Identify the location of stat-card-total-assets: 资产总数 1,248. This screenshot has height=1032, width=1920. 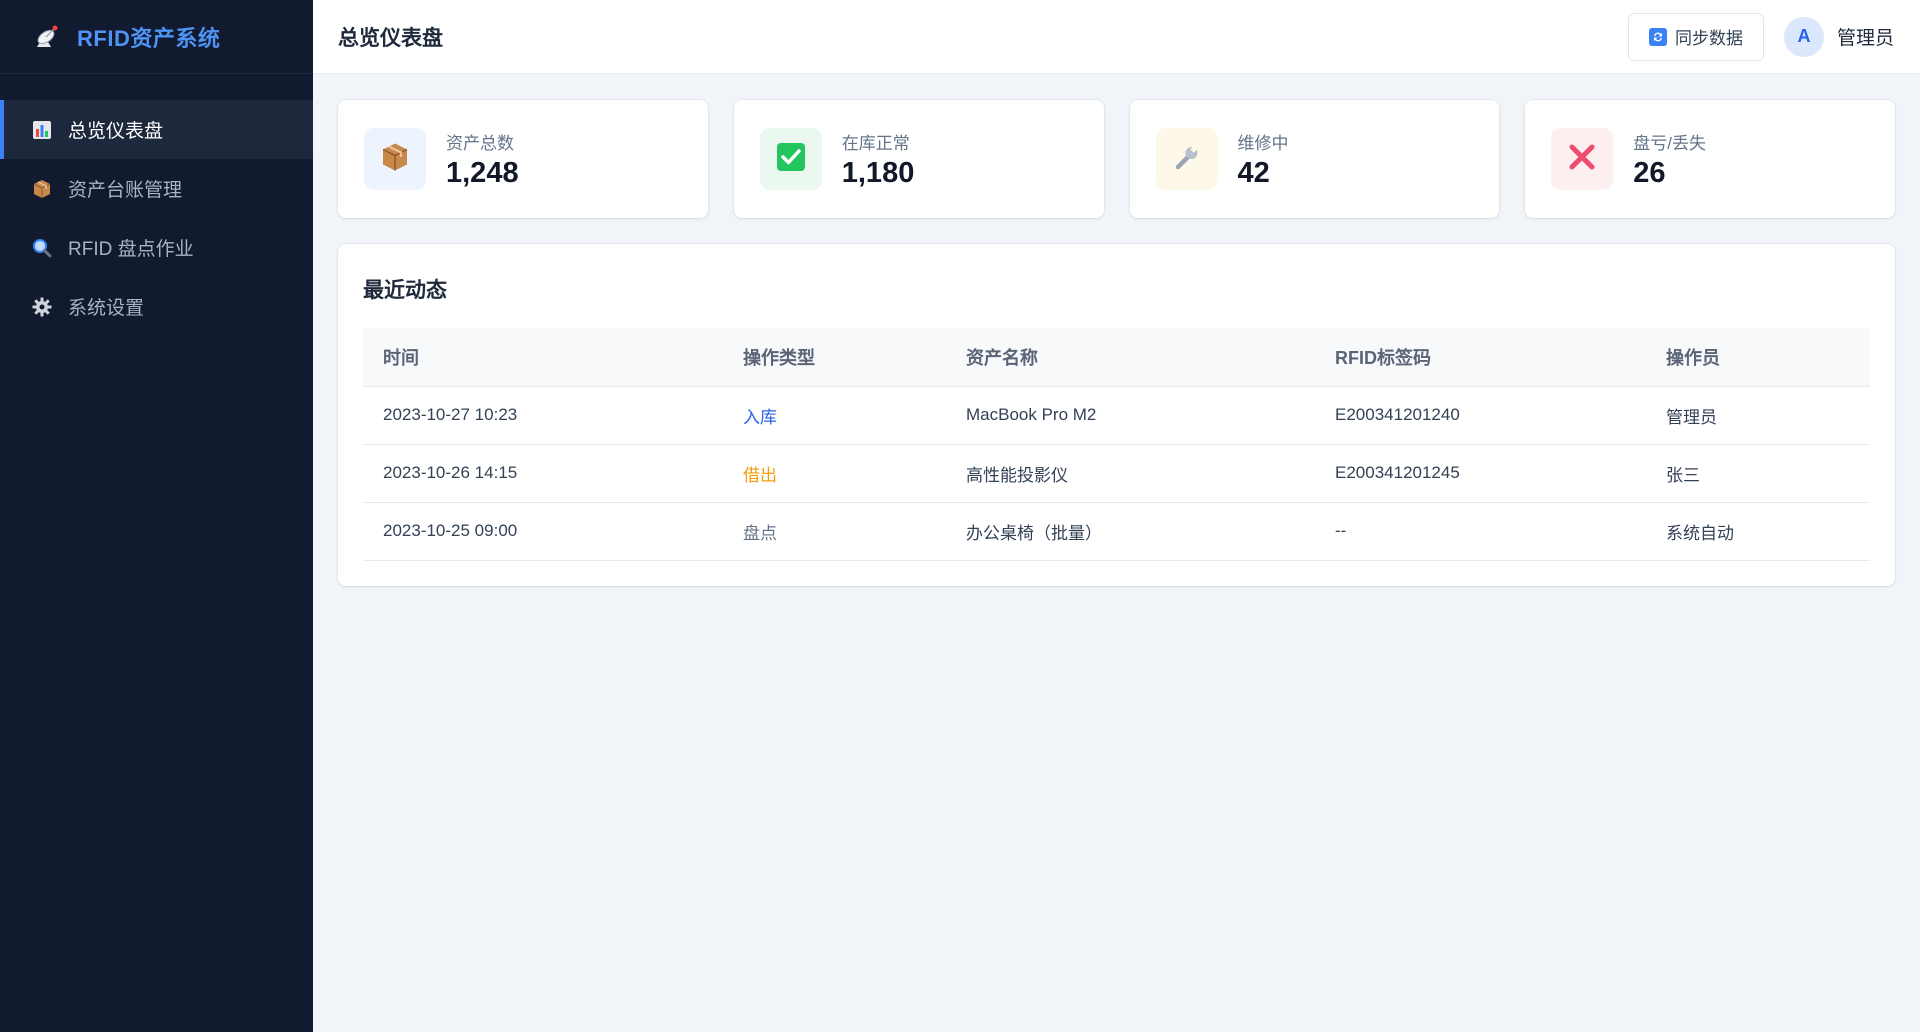
(523, 159).